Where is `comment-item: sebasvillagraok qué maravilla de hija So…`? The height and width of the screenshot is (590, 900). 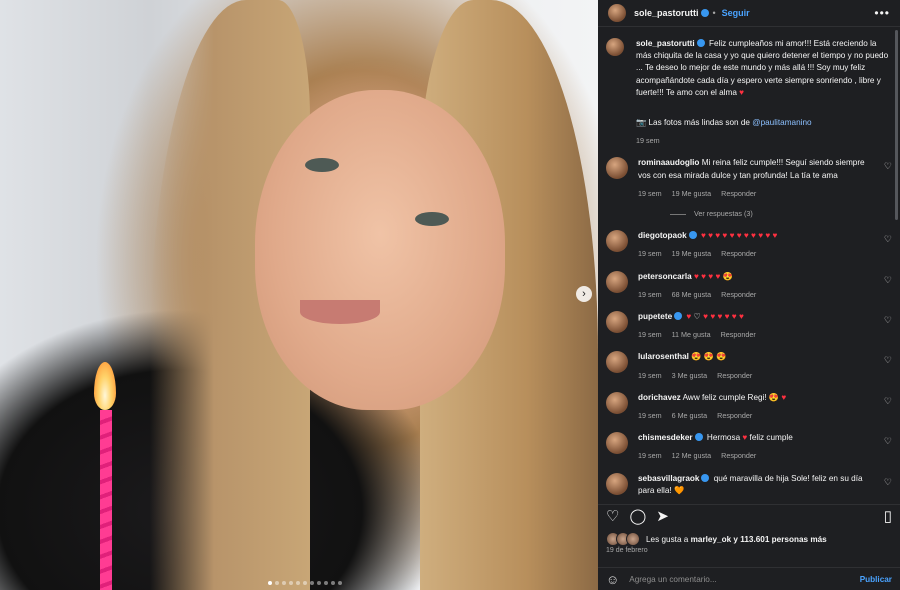
comment-item: sebasvillagraok qué maravilla de hija So… is located at coordinates (749, 484).